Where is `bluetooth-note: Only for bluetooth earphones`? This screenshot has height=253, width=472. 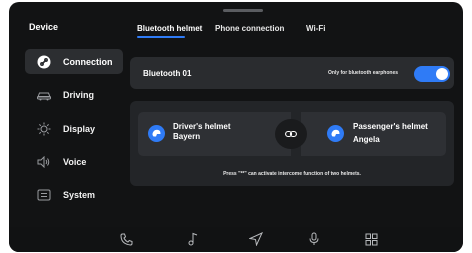
bluetooth-note: Only for bluetooth earphones is located at coordinates (363, 73).